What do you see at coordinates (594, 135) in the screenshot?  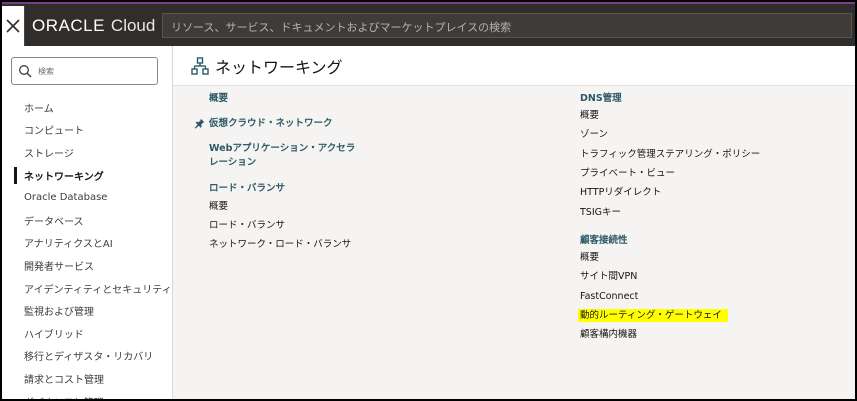 I see `link-zones: ゾーン` at bounding box center [594, 135].